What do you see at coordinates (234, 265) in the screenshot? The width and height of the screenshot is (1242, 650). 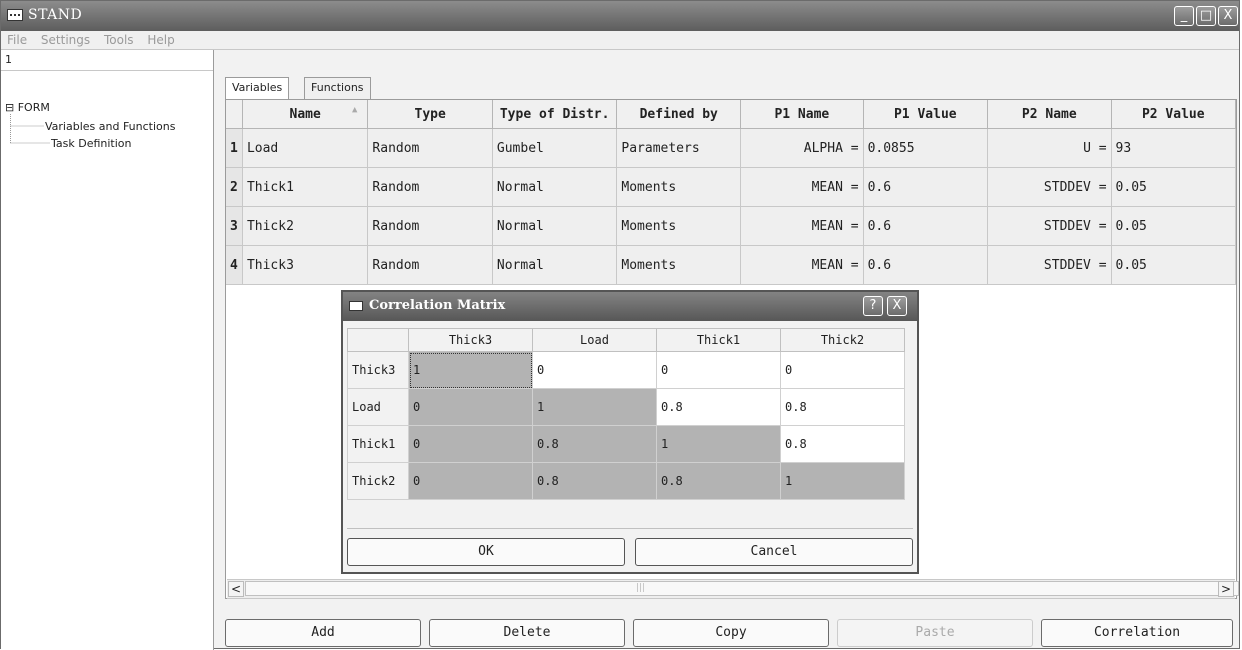 I see `row-number: 4` at bounding box center [234, 265].